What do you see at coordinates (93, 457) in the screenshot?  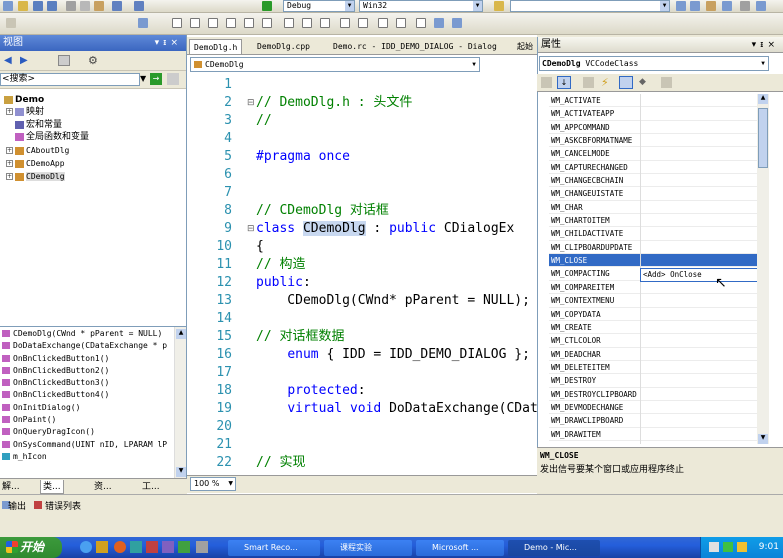 I see `member-row: m_hIcon` at bounding box center [93, 457].